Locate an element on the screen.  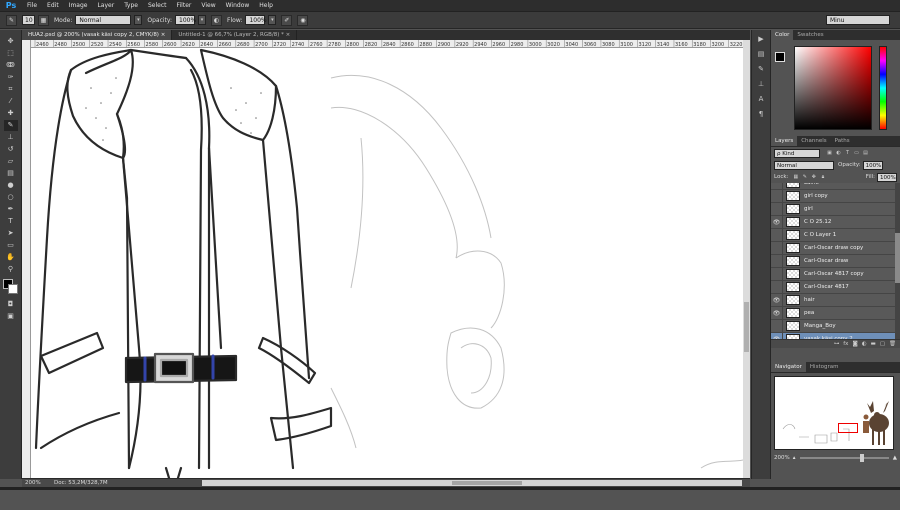
history-icon: ▤ is located at coordinates (761, 54).